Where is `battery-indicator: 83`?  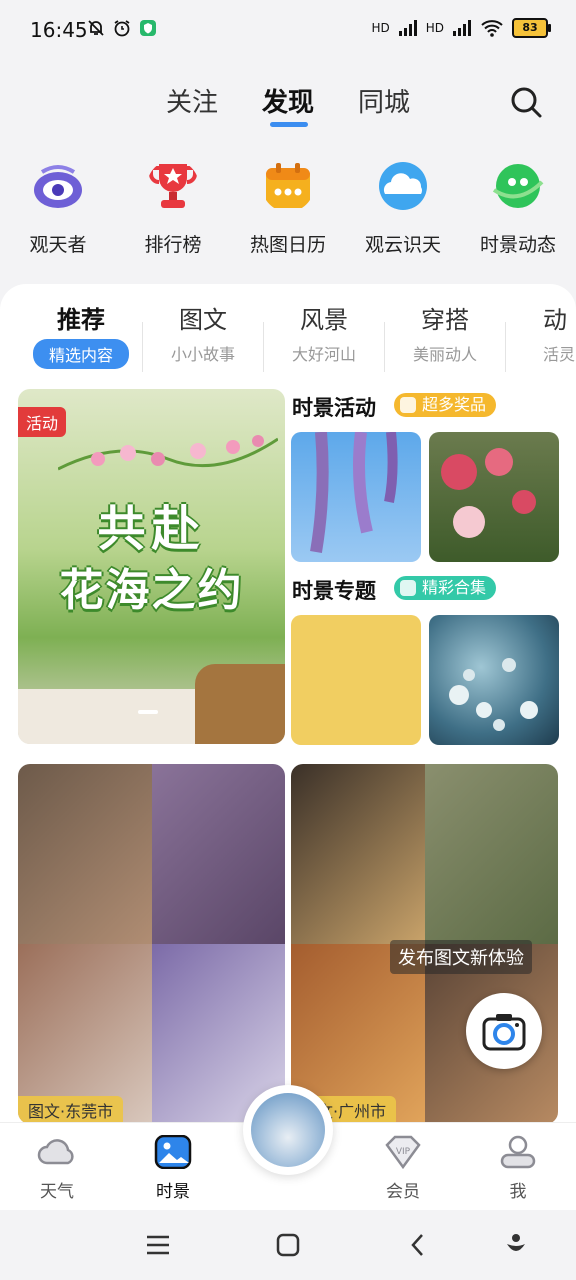
battery-indicator: 83 is located at coordinates (531, 28).